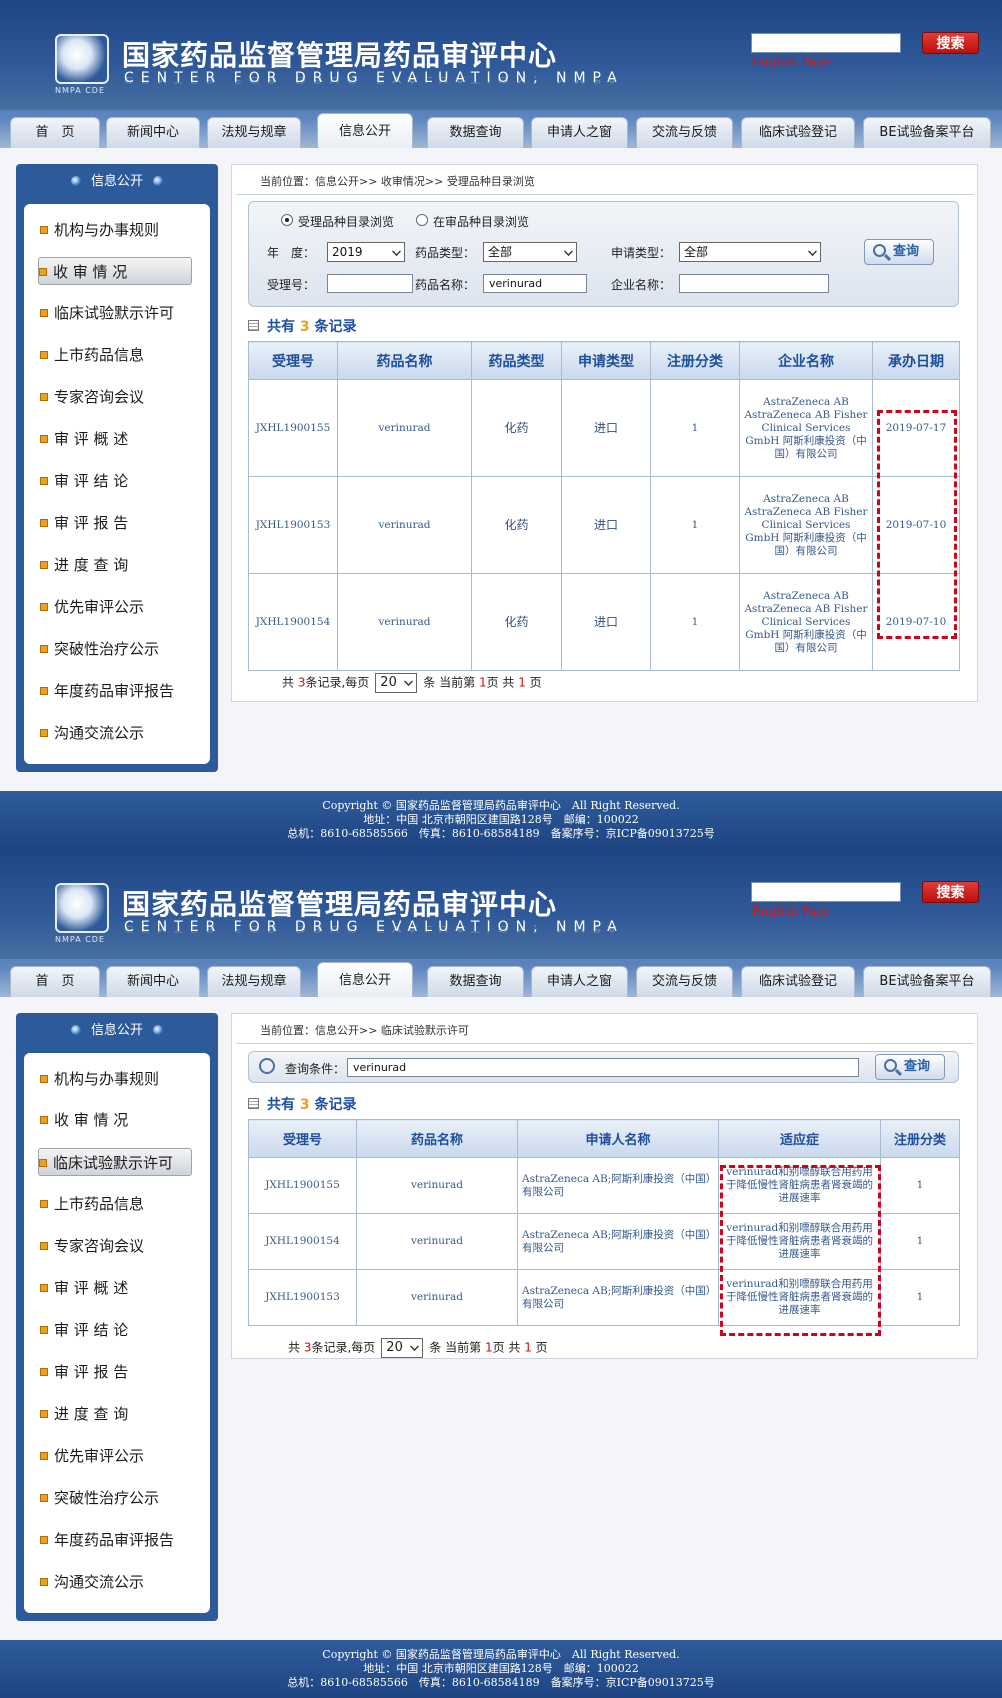 The width and height of the screenshot is (1002, 1698). Describe the element at coordinates (605, 194) in the screenshot. I see `divider` at that location.